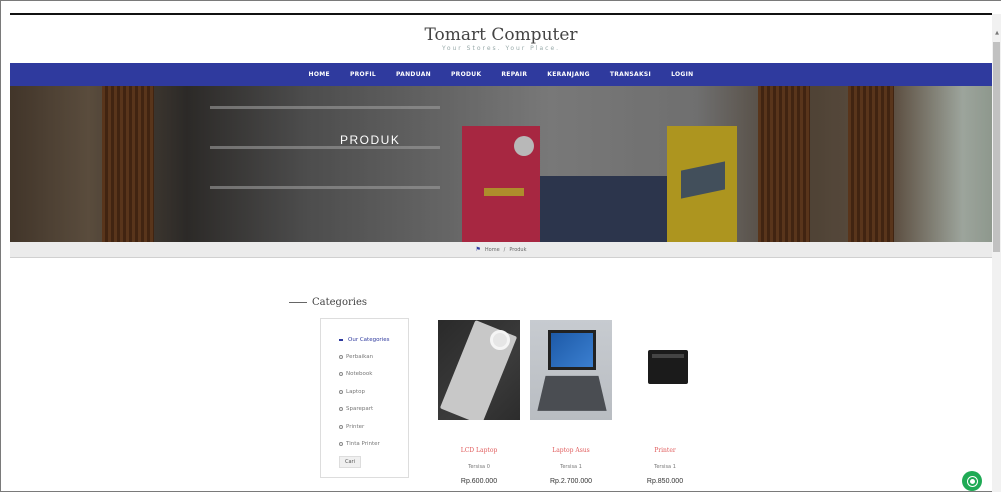 This screenshot has width=1001, height=492. What do you see at coordinates (500, 340) in the screenshot?
I see `coffee-cup-shape` at bounding box center [500, 340].